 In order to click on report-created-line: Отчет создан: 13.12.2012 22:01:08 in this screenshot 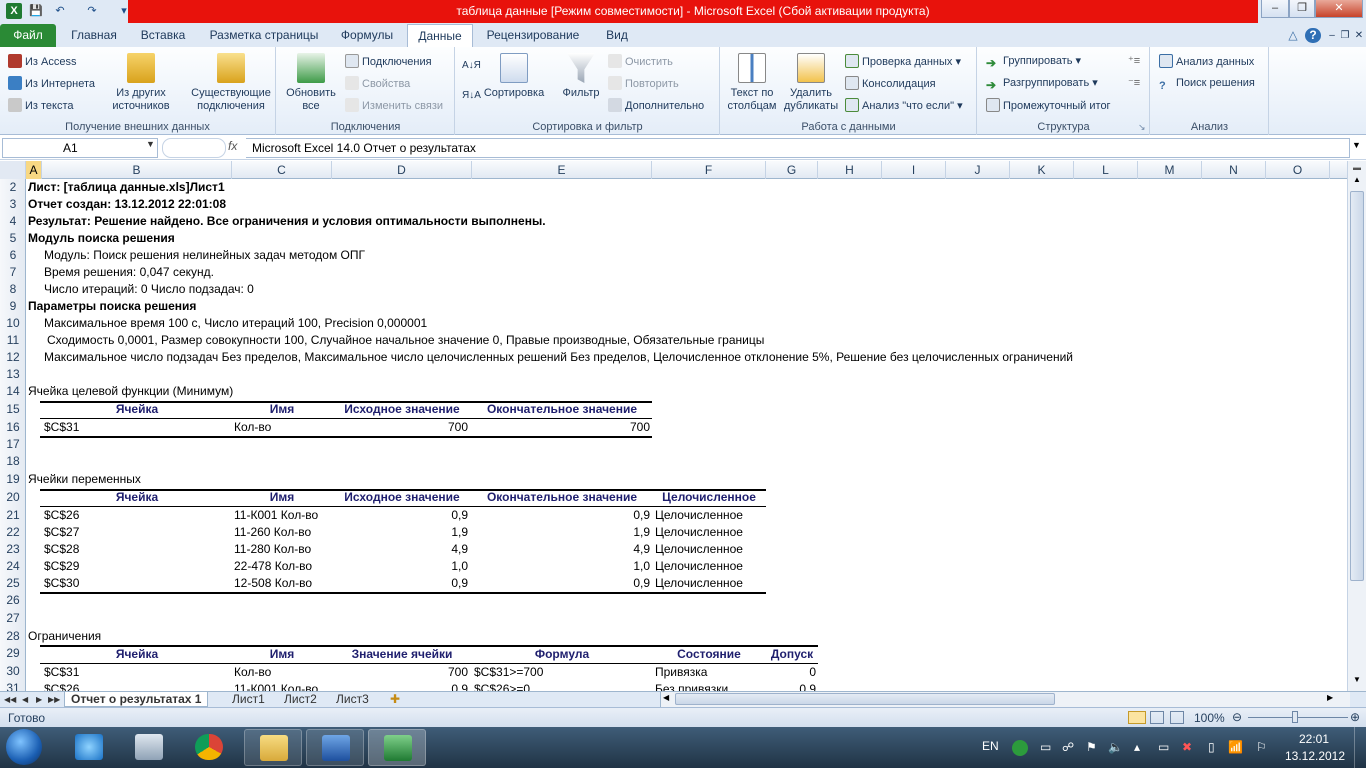, I will do `click(127, 204)`.